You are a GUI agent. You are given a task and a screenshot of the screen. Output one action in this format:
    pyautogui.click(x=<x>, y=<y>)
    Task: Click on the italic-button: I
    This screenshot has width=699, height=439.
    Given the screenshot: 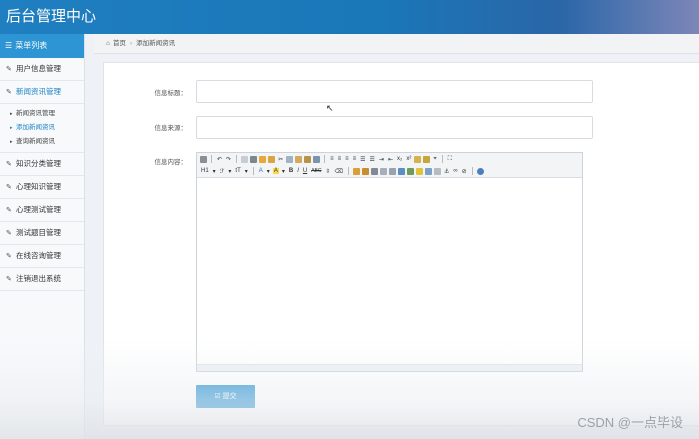 What is the action you would take?
    pyautogui.click(x=298, y=171)
    